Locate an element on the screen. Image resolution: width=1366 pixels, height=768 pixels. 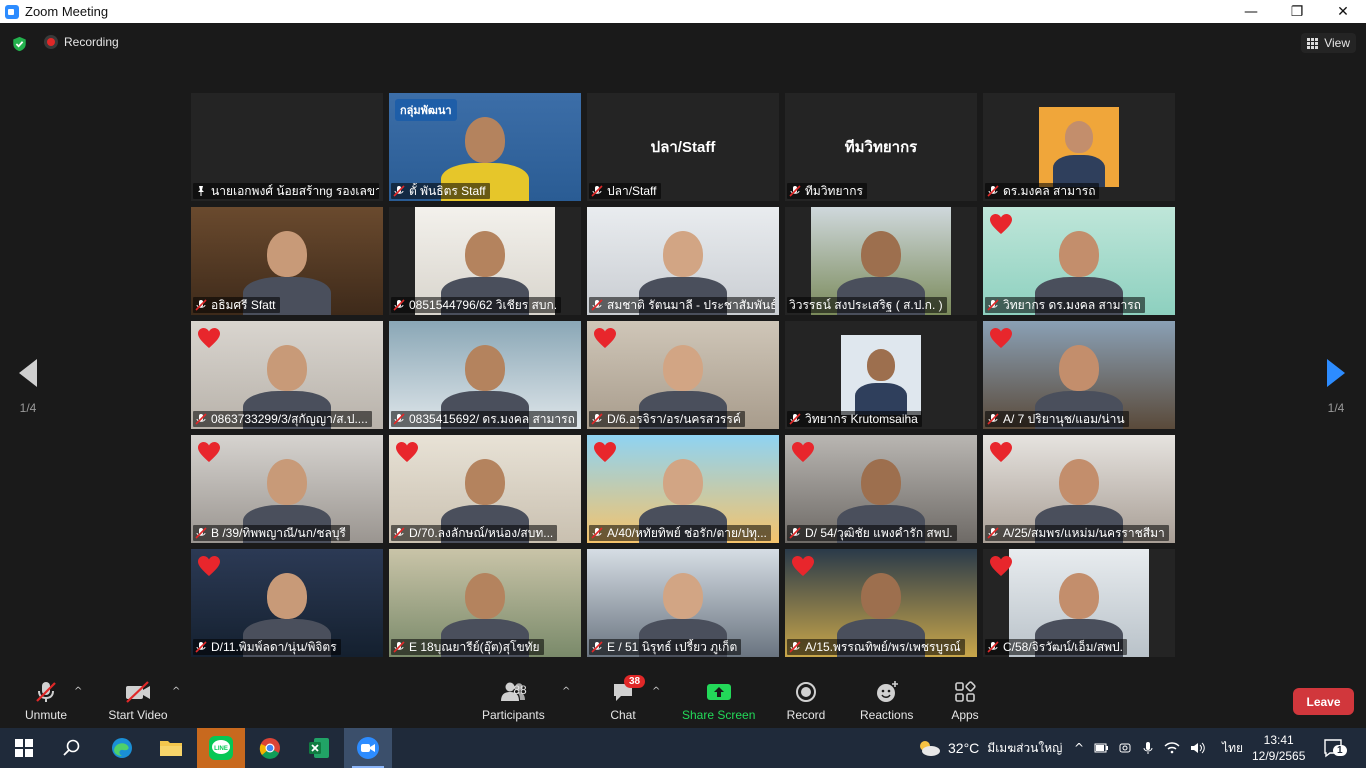
audio-options-caret-icon: ^ is located at coordinates (78, 691).